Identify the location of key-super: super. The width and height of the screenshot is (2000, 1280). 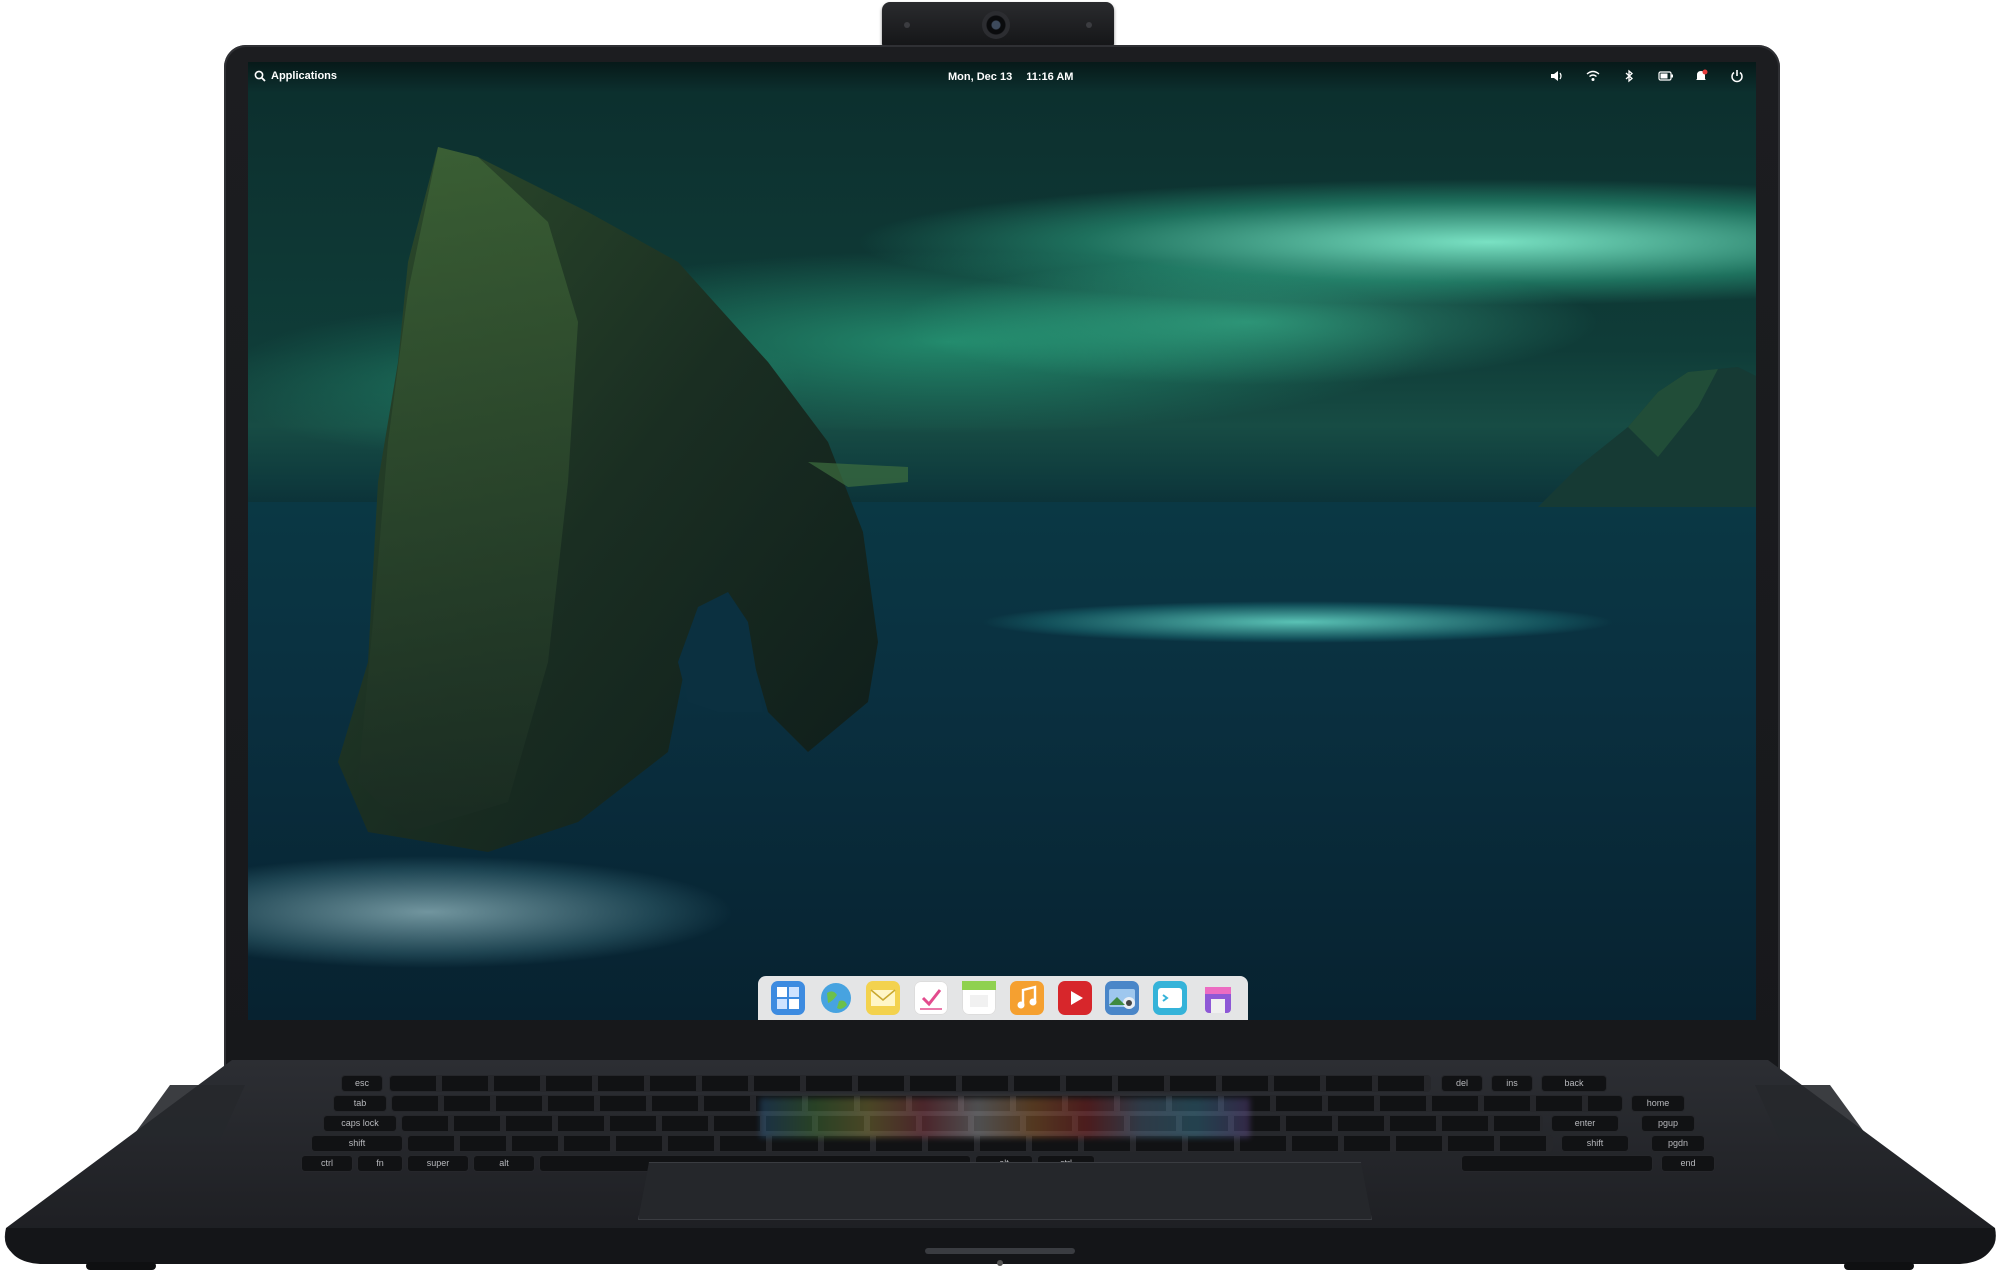
(438, 1163).